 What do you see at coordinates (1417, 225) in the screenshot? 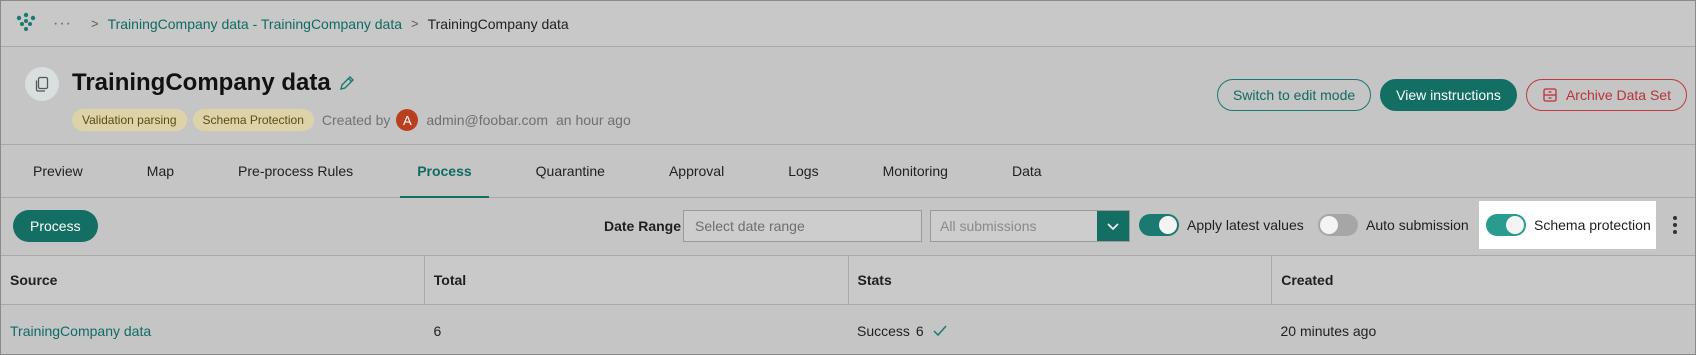
I see `auto-submission-label: Auto submission` at bounding box center [1417, 225].